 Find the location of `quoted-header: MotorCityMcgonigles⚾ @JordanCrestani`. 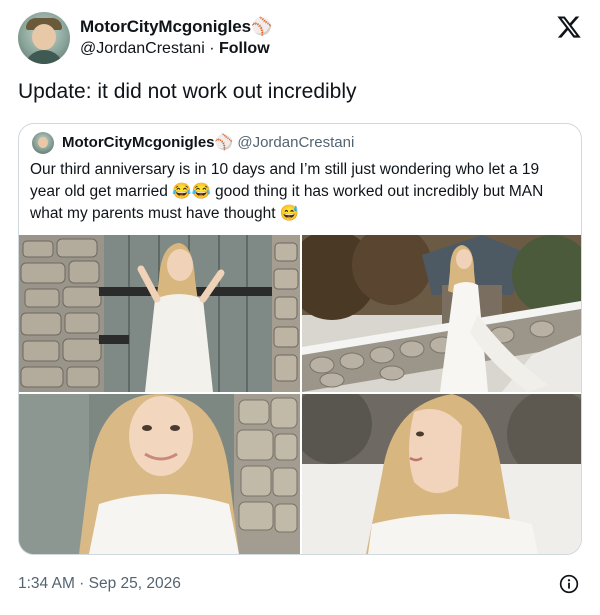

quoted-header: MotorCityMcgonigles⚾ @JordanCrestani is located at coordinates (208, 142).